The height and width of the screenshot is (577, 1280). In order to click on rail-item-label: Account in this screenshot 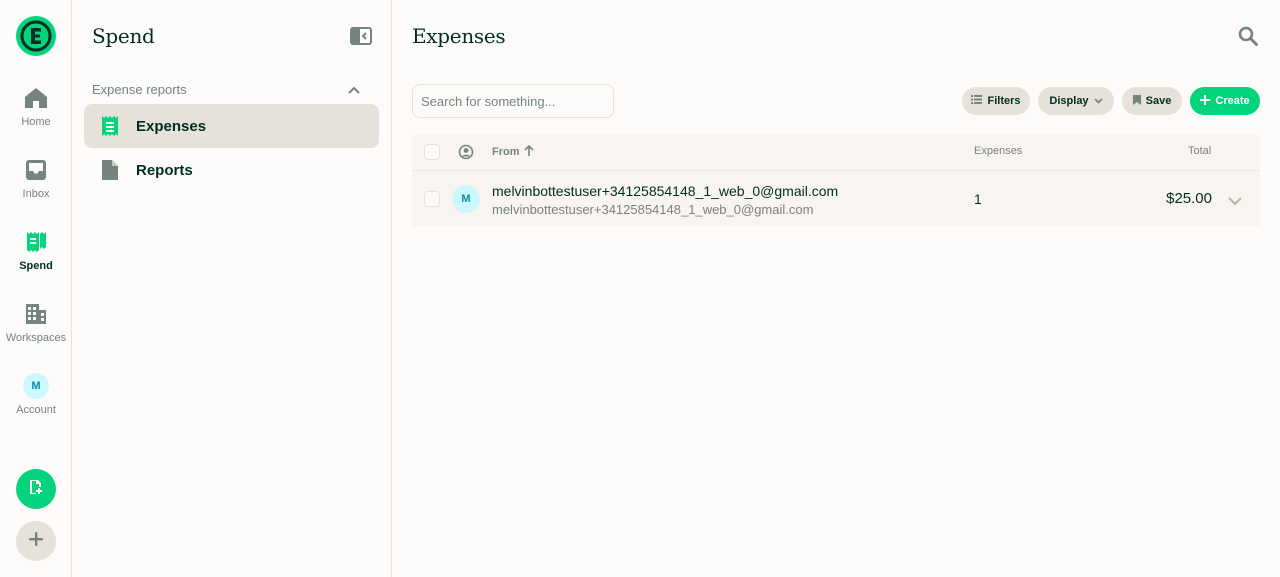, I will do `click(36, 410)`.